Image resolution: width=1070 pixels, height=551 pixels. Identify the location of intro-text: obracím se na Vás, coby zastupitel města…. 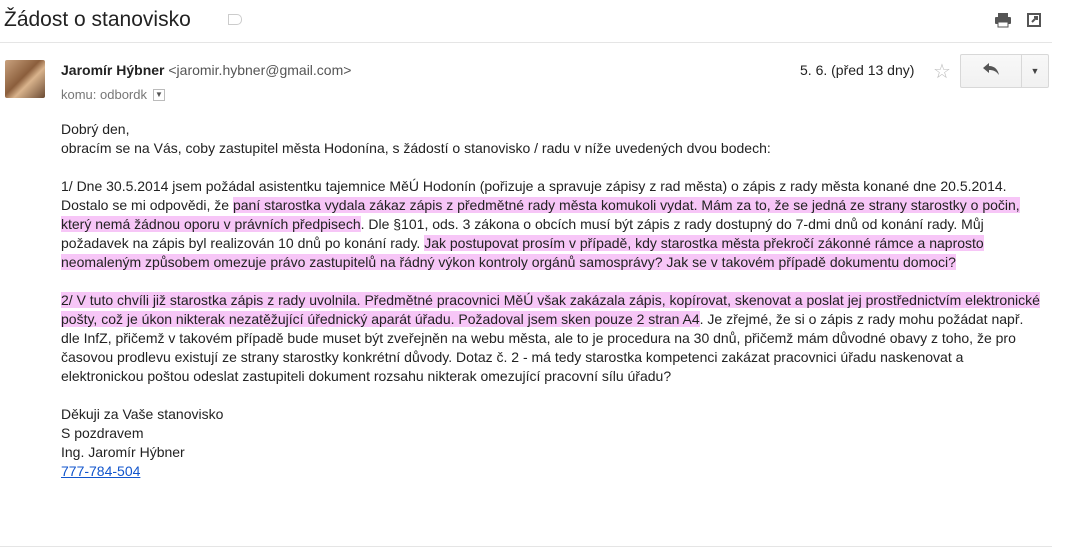
(416, 148).